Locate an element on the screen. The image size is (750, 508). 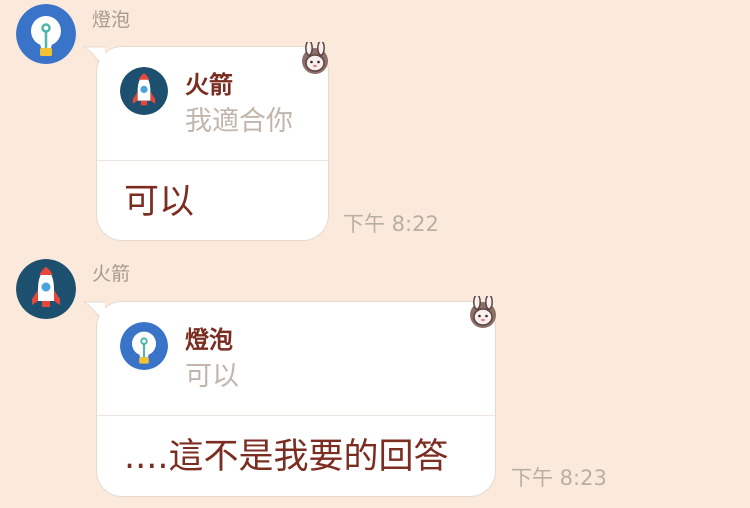
message-timestamp: 下午 8:22 is located at coordinates (391, 224).